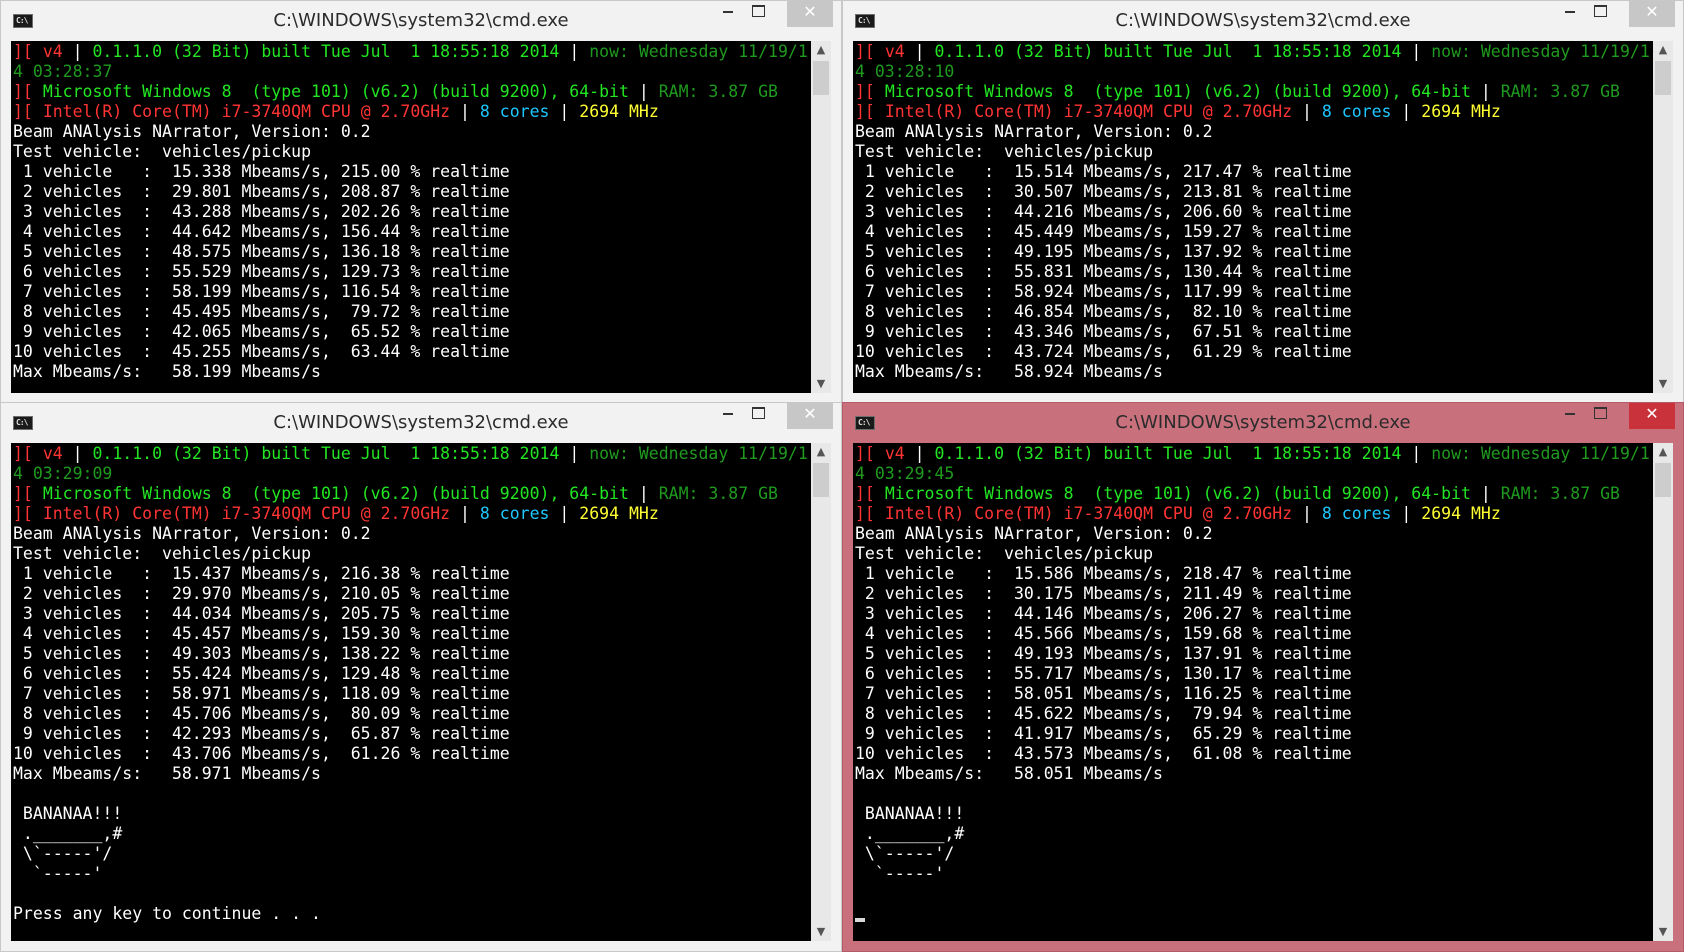  I want to click on console-line: Test vehicle: vehicles/pickup, so click(412, 554).